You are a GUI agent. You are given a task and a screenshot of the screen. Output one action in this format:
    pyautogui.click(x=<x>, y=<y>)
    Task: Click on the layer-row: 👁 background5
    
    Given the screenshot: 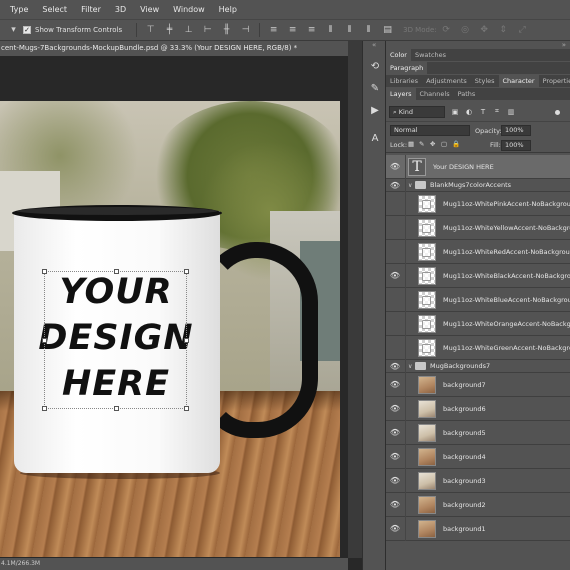 What is the action you would take?
    pyautogui.click(x=478, y=433)
    